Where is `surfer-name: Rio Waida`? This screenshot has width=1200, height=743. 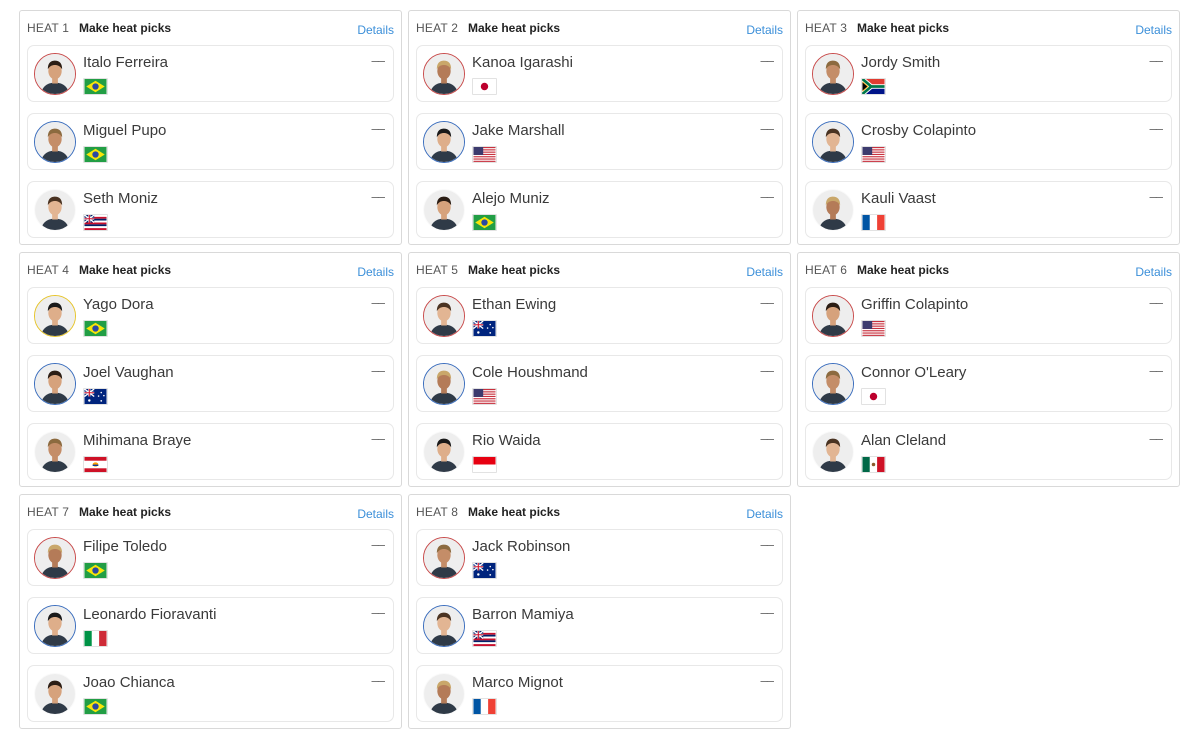
surfer-name: Rio Waida is located at coordinates (506, 440).